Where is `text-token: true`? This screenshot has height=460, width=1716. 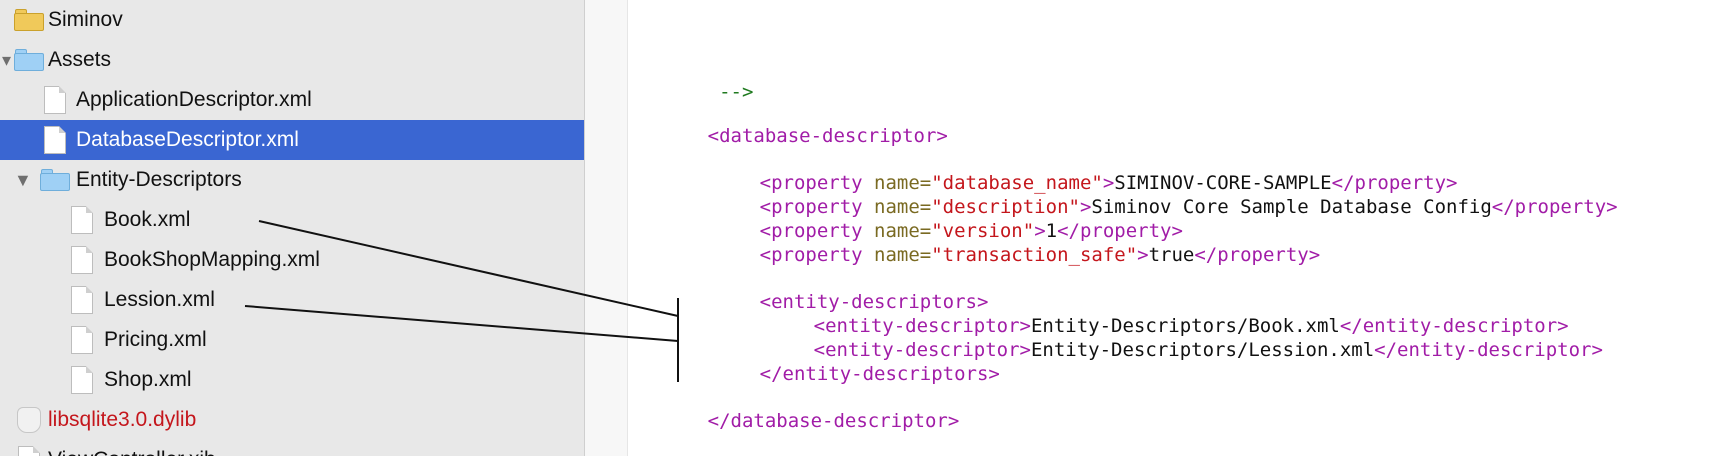 text-token: true is located at coordinates (1171, 255).